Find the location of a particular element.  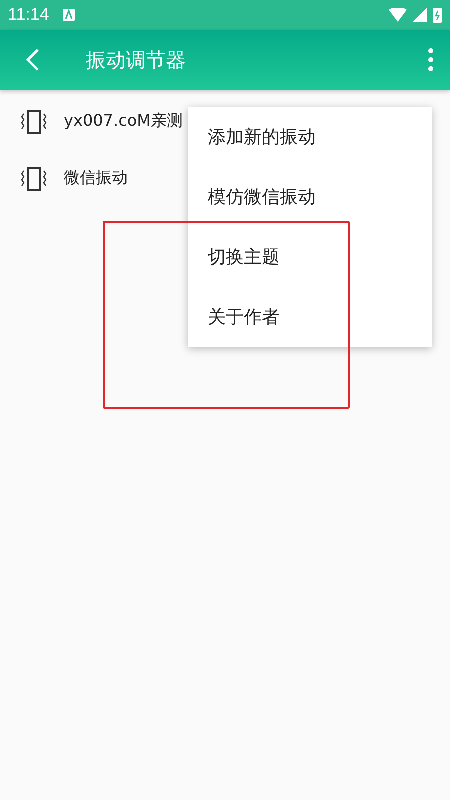

signal-icon is located at coordinates (420, 15).